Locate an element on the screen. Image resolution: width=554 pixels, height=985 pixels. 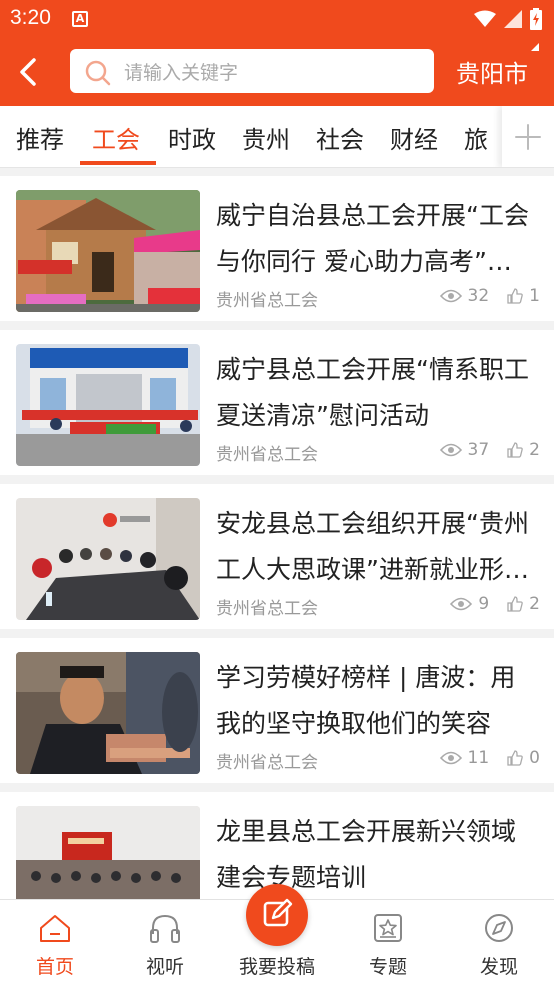
search-bar: 请输入关键字 is located at coordinates (252, 71).